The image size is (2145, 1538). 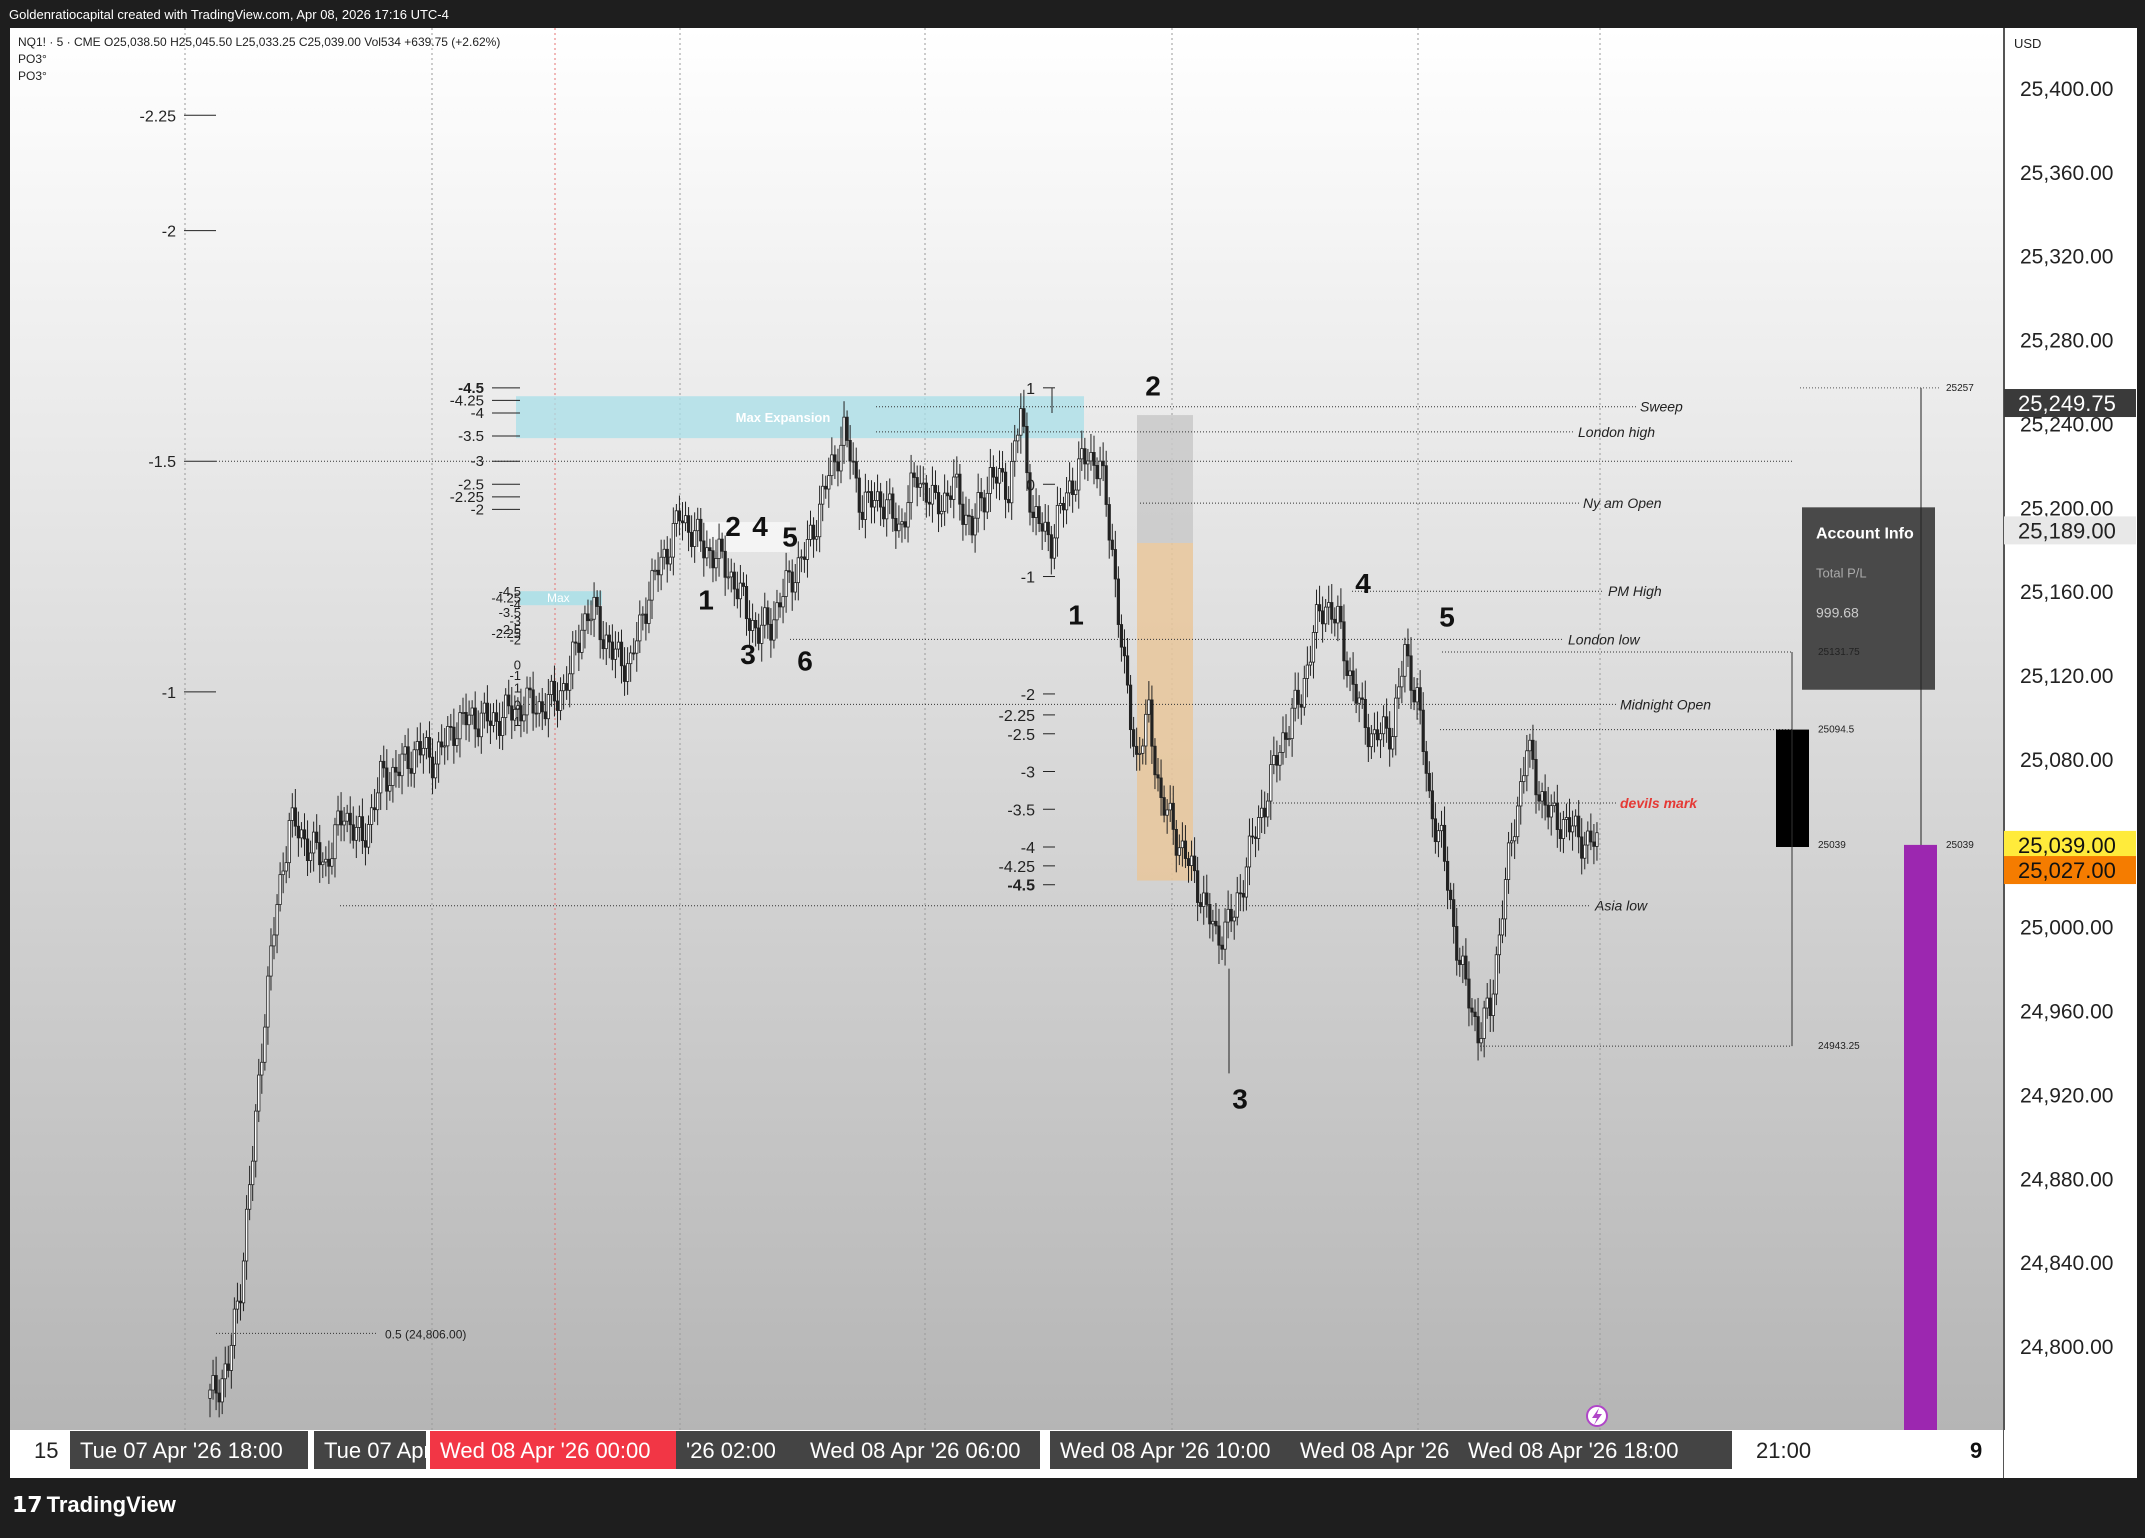 I want to click on time-tick-label: Wed 08 Apr '26 18:00, so click(x=1573, y=1450).